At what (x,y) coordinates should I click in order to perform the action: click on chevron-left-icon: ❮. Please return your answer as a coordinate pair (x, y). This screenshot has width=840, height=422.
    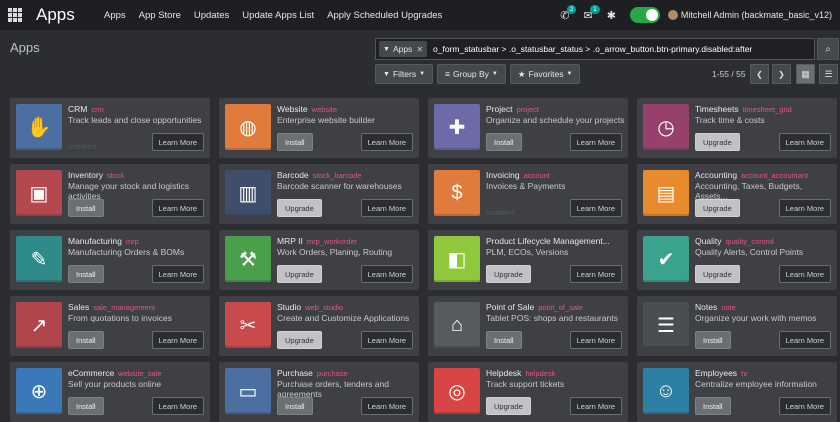
    Looking at the image, I should click on (759, 74).